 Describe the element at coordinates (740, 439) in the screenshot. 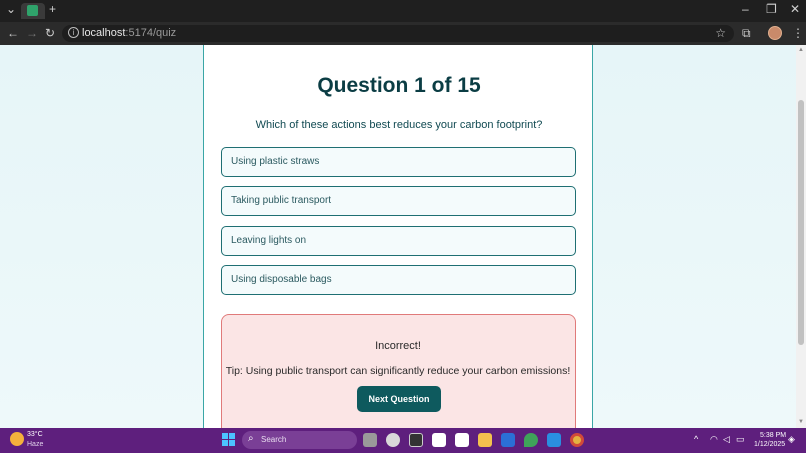

I see `battery-icon: ▭` at that location.